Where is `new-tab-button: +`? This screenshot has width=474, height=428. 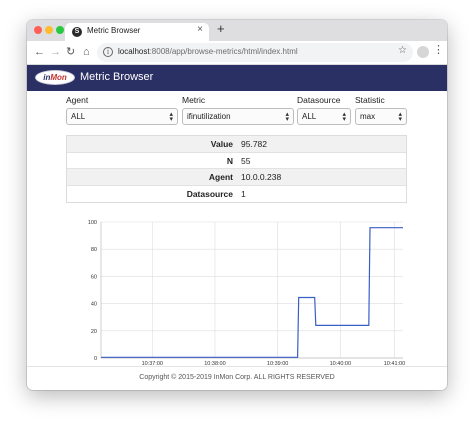
new-tab-button: + is located at coordinates (221, 28).